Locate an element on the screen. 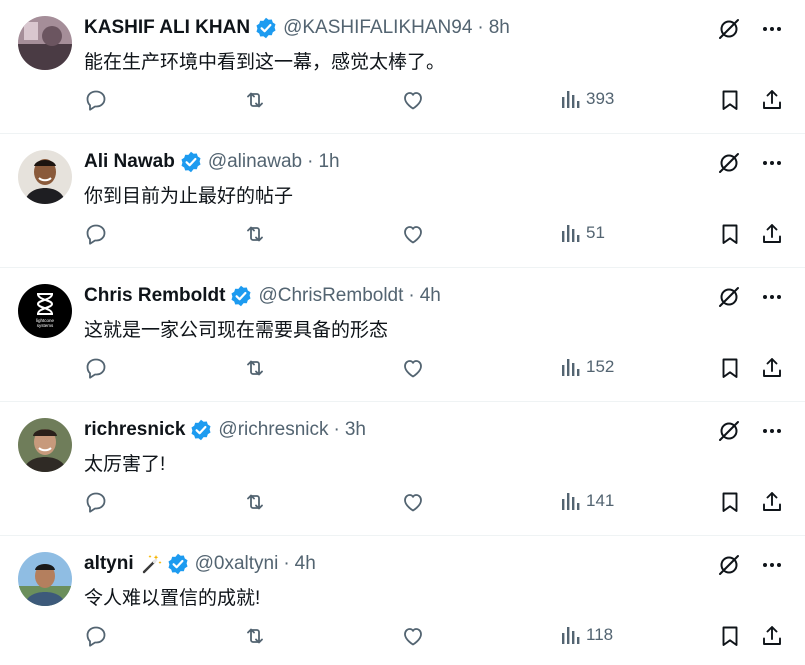  timestamp: 3h is located at coordinates (355, 430).